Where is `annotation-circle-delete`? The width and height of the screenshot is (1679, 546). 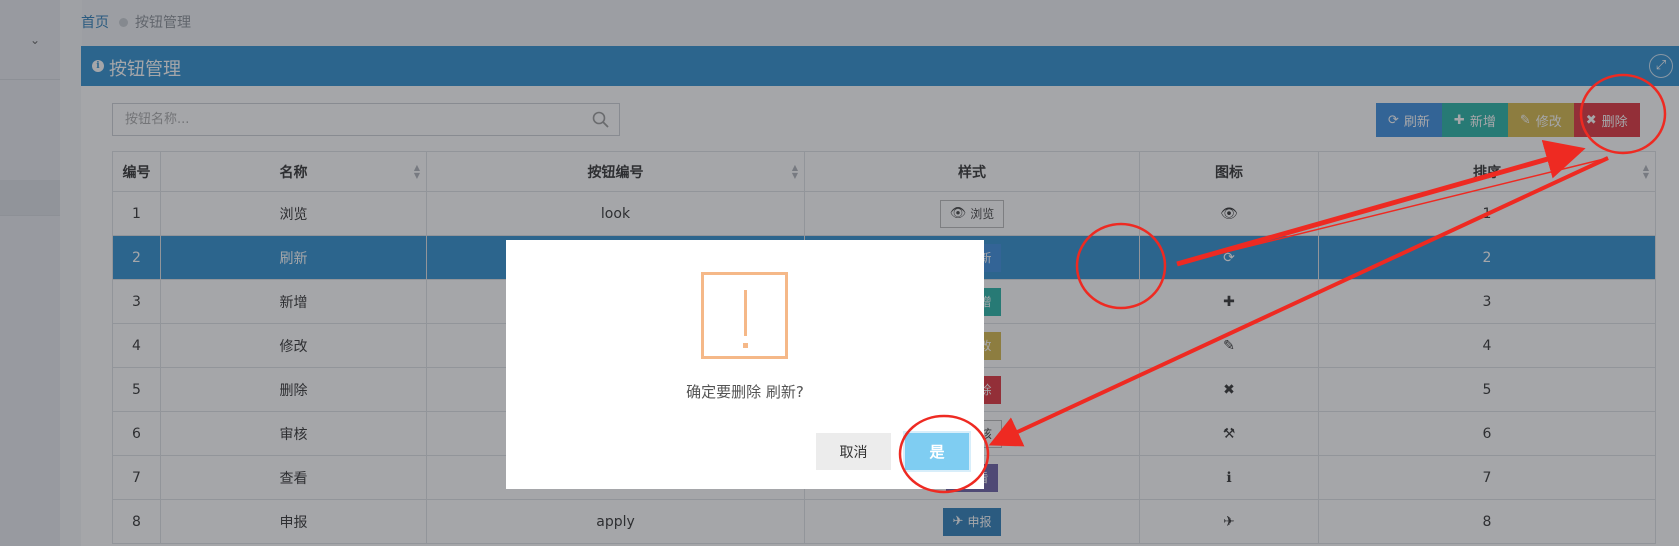 annotation-circle-delete is located at coordinates (1623, 114).